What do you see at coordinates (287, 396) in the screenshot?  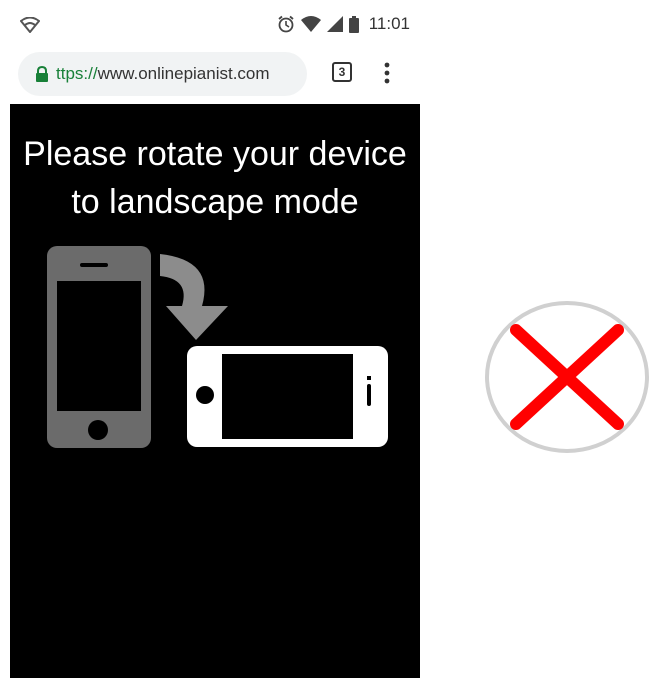 I see `landscape-phone-icon` at bounding box center [287, 396].